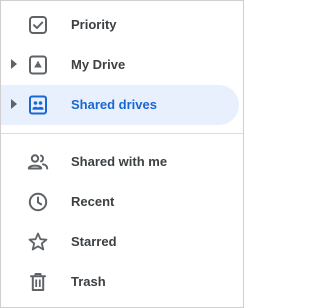  I want to click on sidebar-item-my-drive: My Drive, so click(120, 65).